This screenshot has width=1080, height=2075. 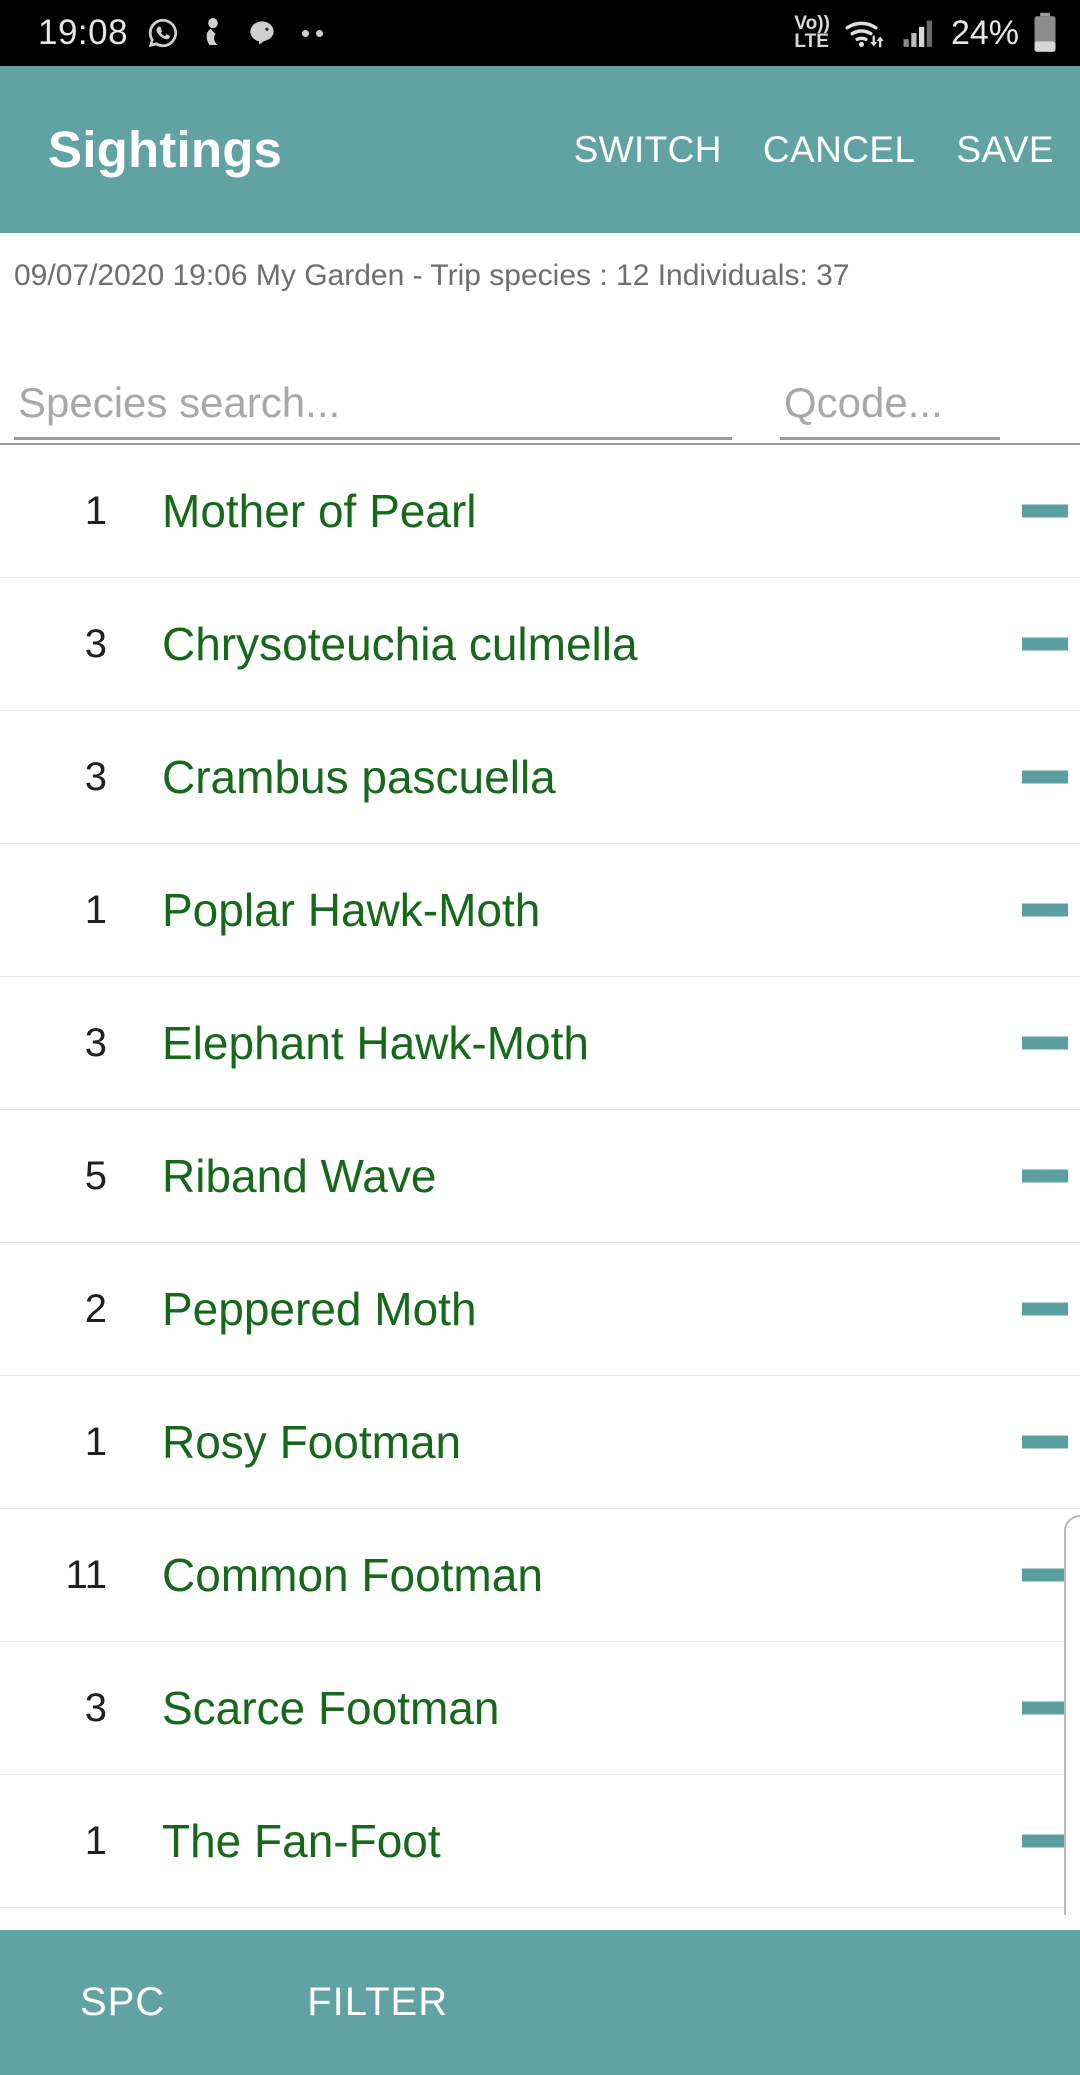 I want to click on sighting-row: 3 Chrysoteuchia culmella, so click(x=540, y=644).